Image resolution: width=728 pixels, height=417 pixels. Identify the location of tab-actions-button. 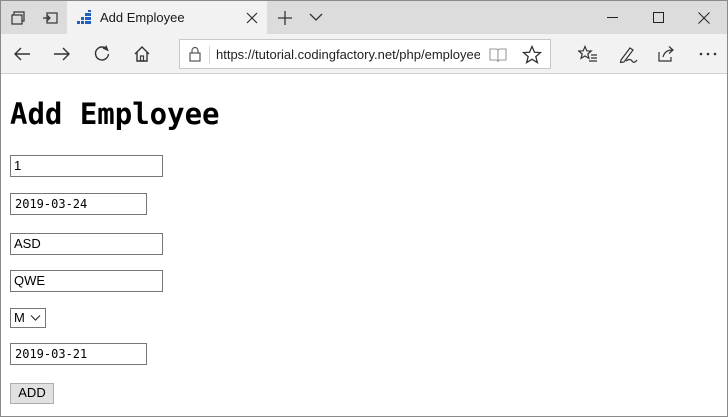
(18, 17).